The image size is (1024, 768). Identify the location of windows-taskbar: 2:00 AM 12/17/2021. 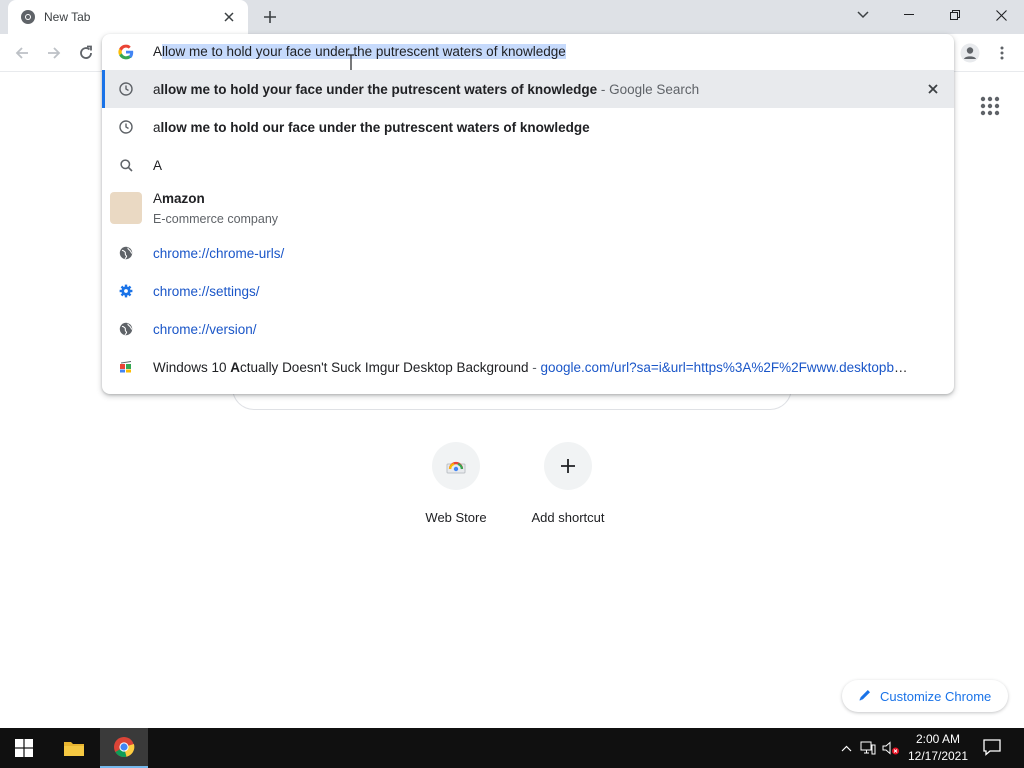
(512, 748).